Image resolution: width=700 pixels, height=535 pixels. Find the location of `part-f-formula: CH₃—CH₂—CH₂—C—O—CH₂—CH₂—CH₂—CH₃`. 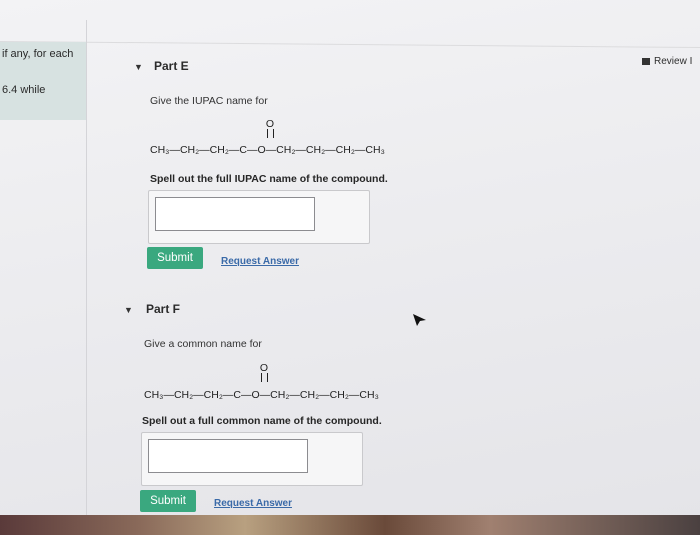

part-f-formula: CH₃—CH₂—CH₂—C—O—CH₂—CH₂—CH₂—CH₃ is located at coordinates (261, 395).